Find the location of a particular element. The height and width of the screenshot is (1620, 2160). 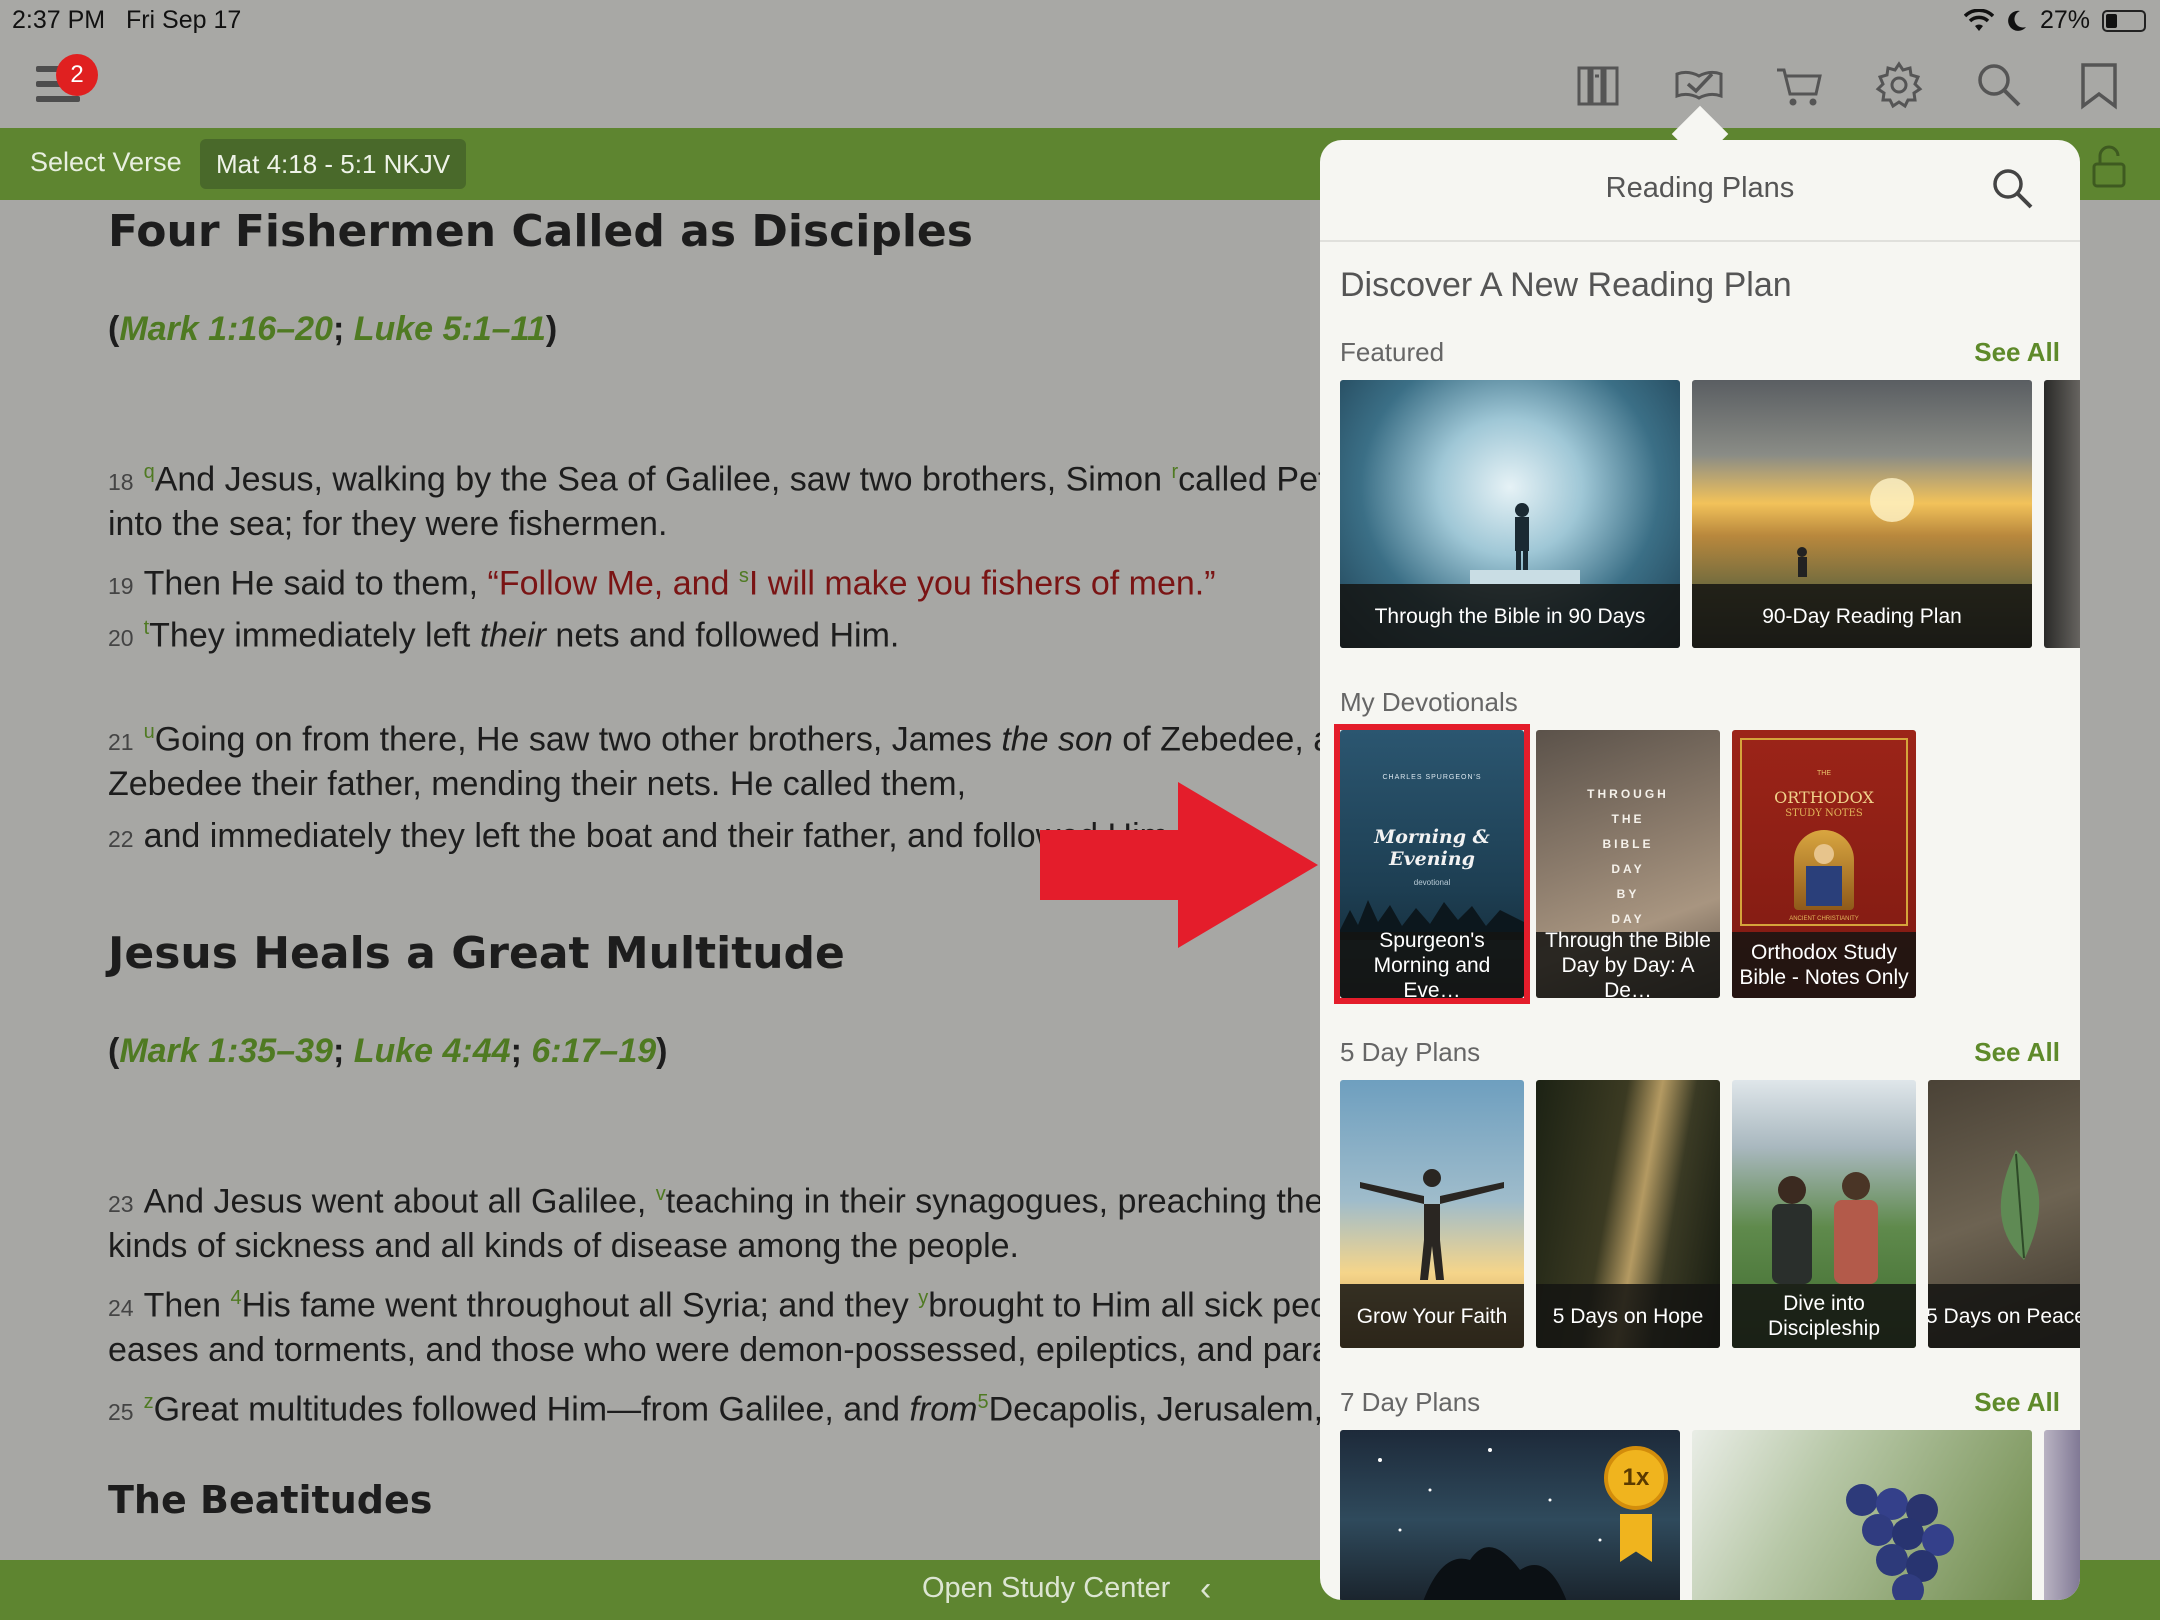

notification-badge: 2 is located at coordinates (77, 75).